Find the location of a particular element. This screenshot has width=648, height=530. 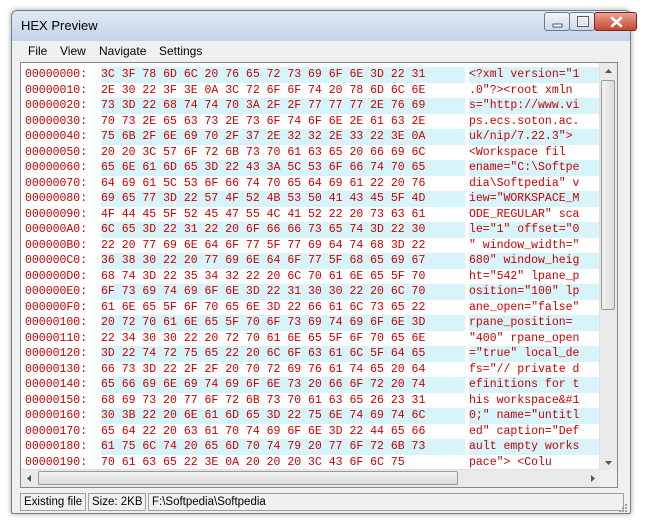

row-offset: 00000110: is located at coordinates (56, 338).